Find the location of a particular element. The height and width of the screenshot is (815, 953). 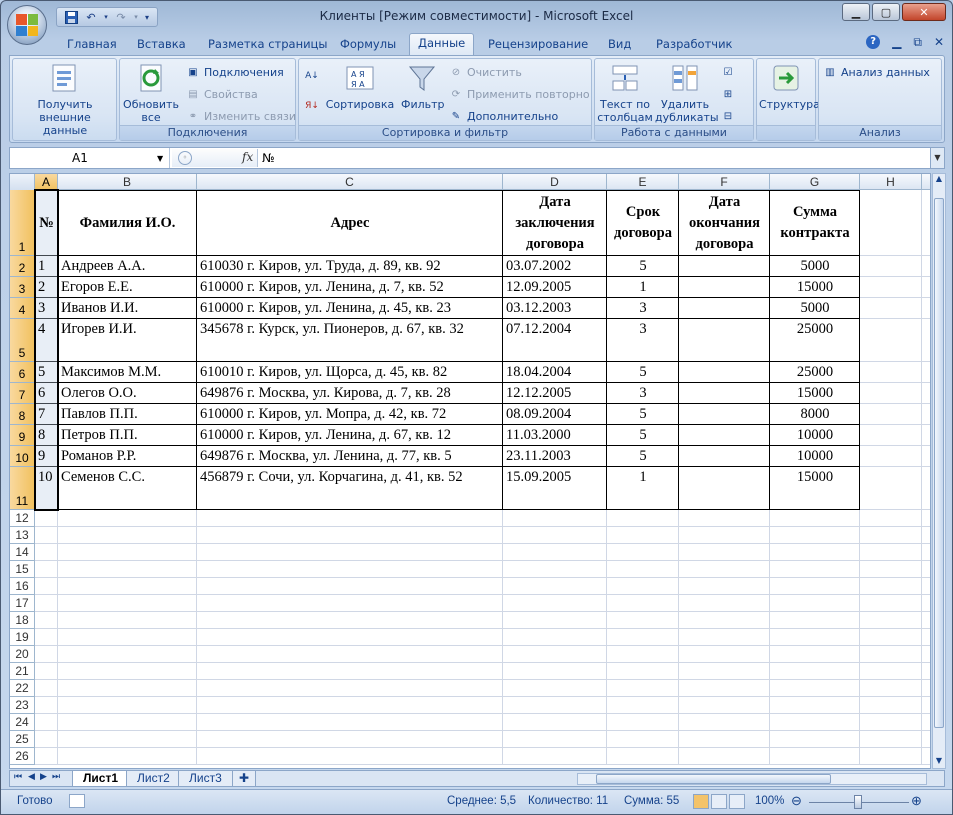

data-validation-button: ☑ is located at coordinates (728, 72).